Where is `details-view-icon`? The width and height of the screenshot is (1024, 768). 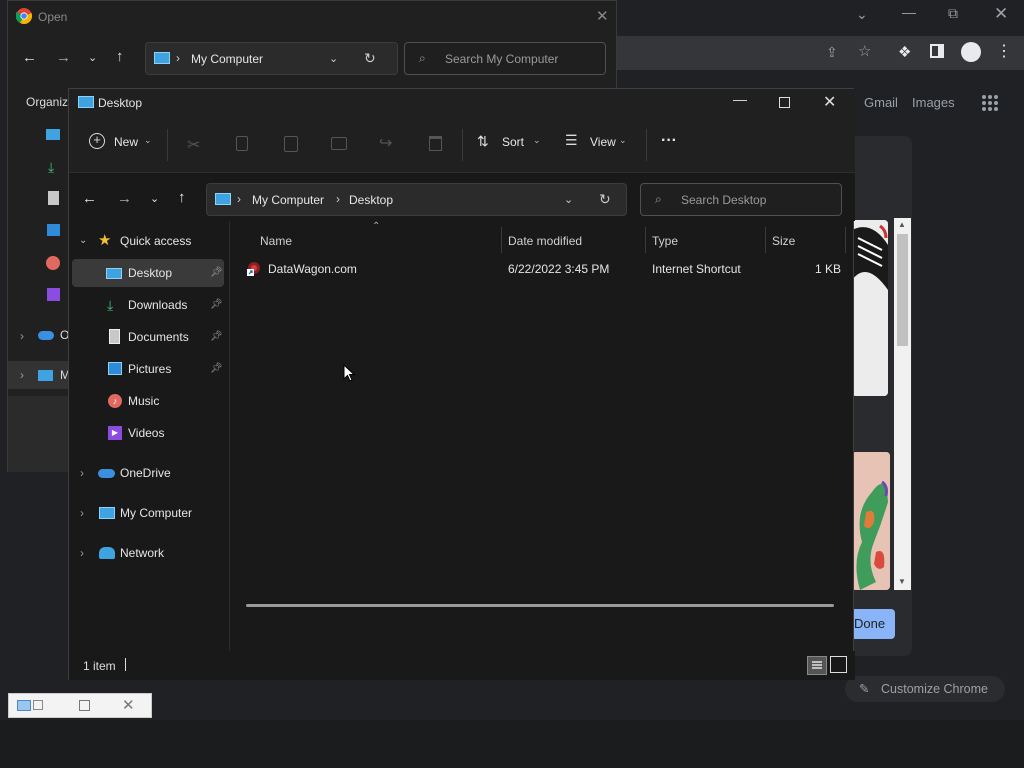
details-view-icon is located at coordinates (817, 665).